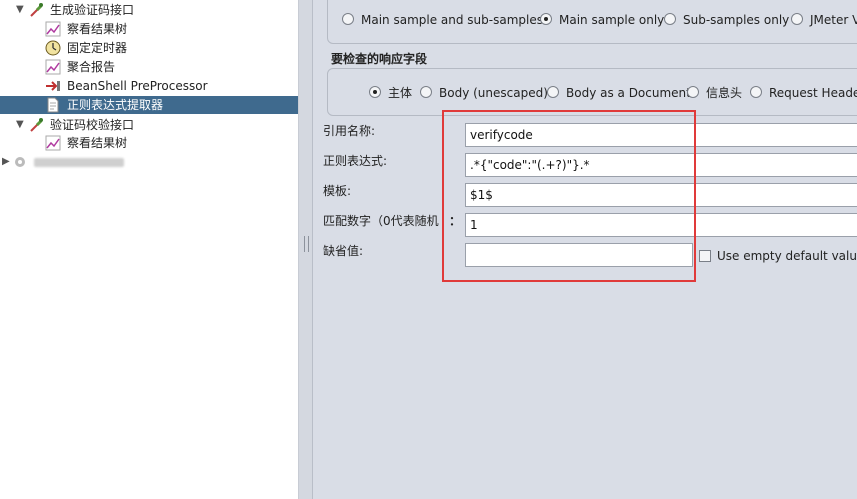 This screenshot has width=857, height=499. I want to click on regex-label: 正则表达式:, so click(355, 161).